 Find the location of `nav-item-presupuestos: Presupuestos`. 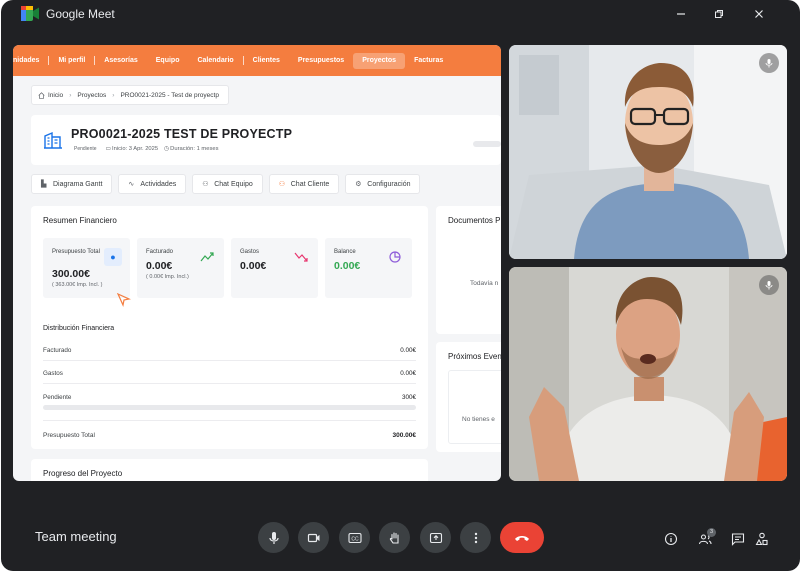

nav-item-presupuestos: Presupuestos is located at coordinates (321, 61).